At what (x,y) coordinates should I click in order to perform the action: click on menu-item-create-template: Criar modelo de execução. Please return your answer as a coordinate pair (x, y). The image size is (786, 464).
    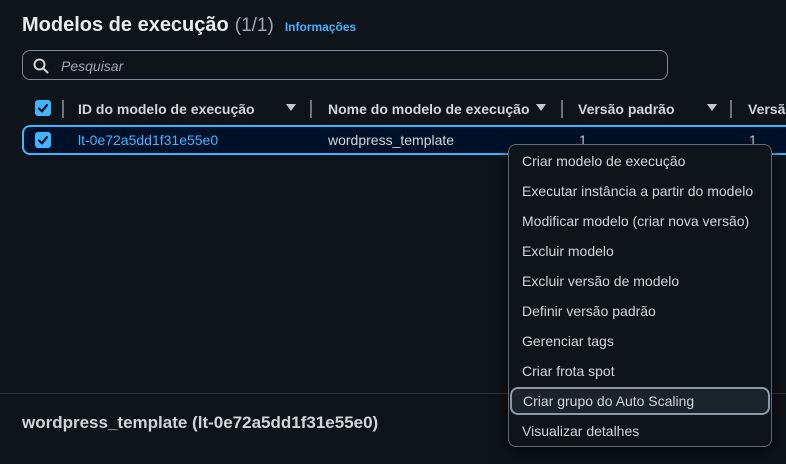
    Looking at the image, I should click on (640, 161).